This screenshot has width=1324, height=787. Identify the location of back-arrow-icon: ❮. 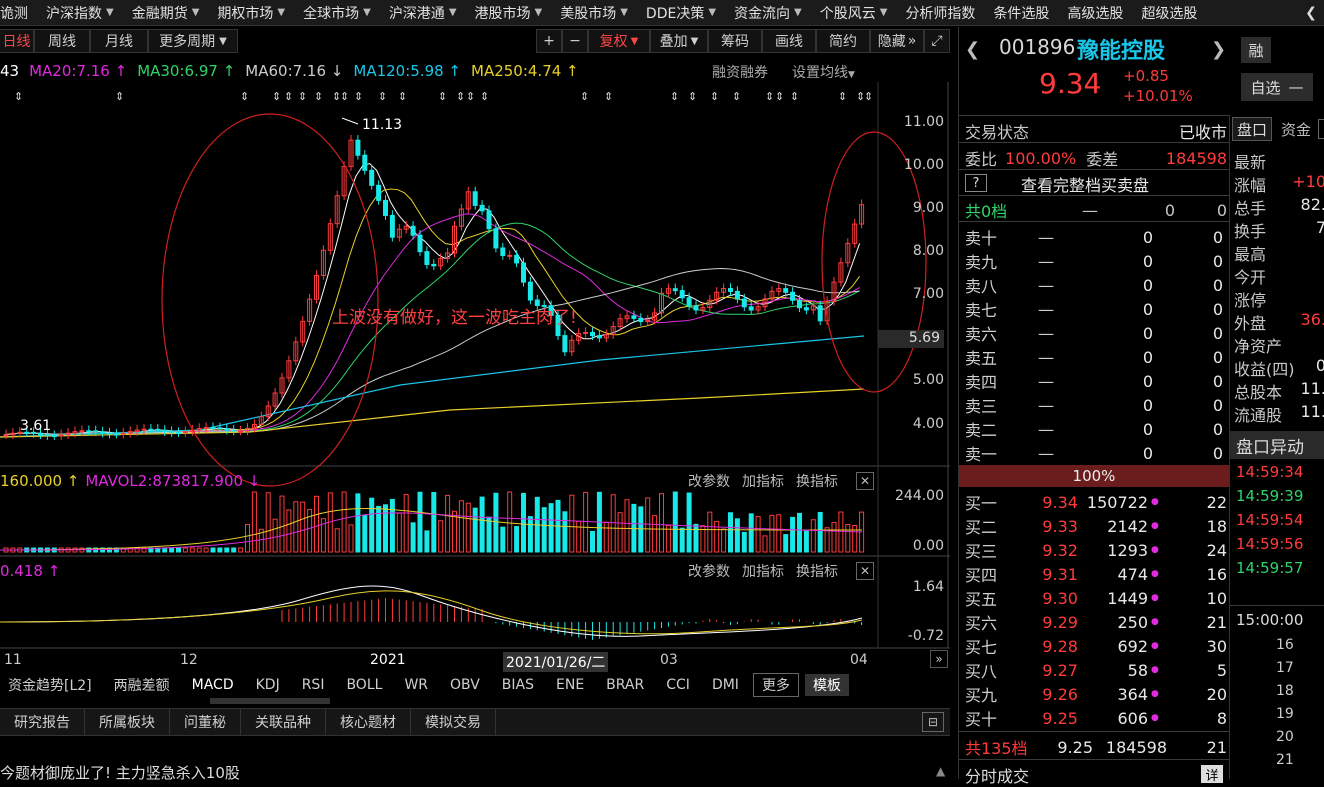
(1311, 12).